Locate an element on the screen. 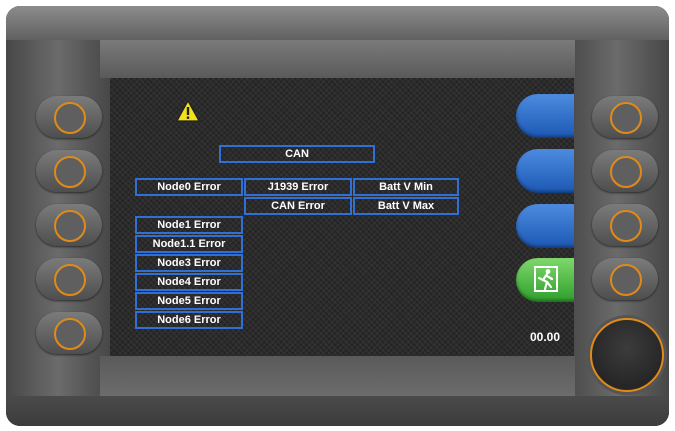 The image size is (675, 431). node0-error-indicator: Node0 Error is located at coordinates (189, 187).